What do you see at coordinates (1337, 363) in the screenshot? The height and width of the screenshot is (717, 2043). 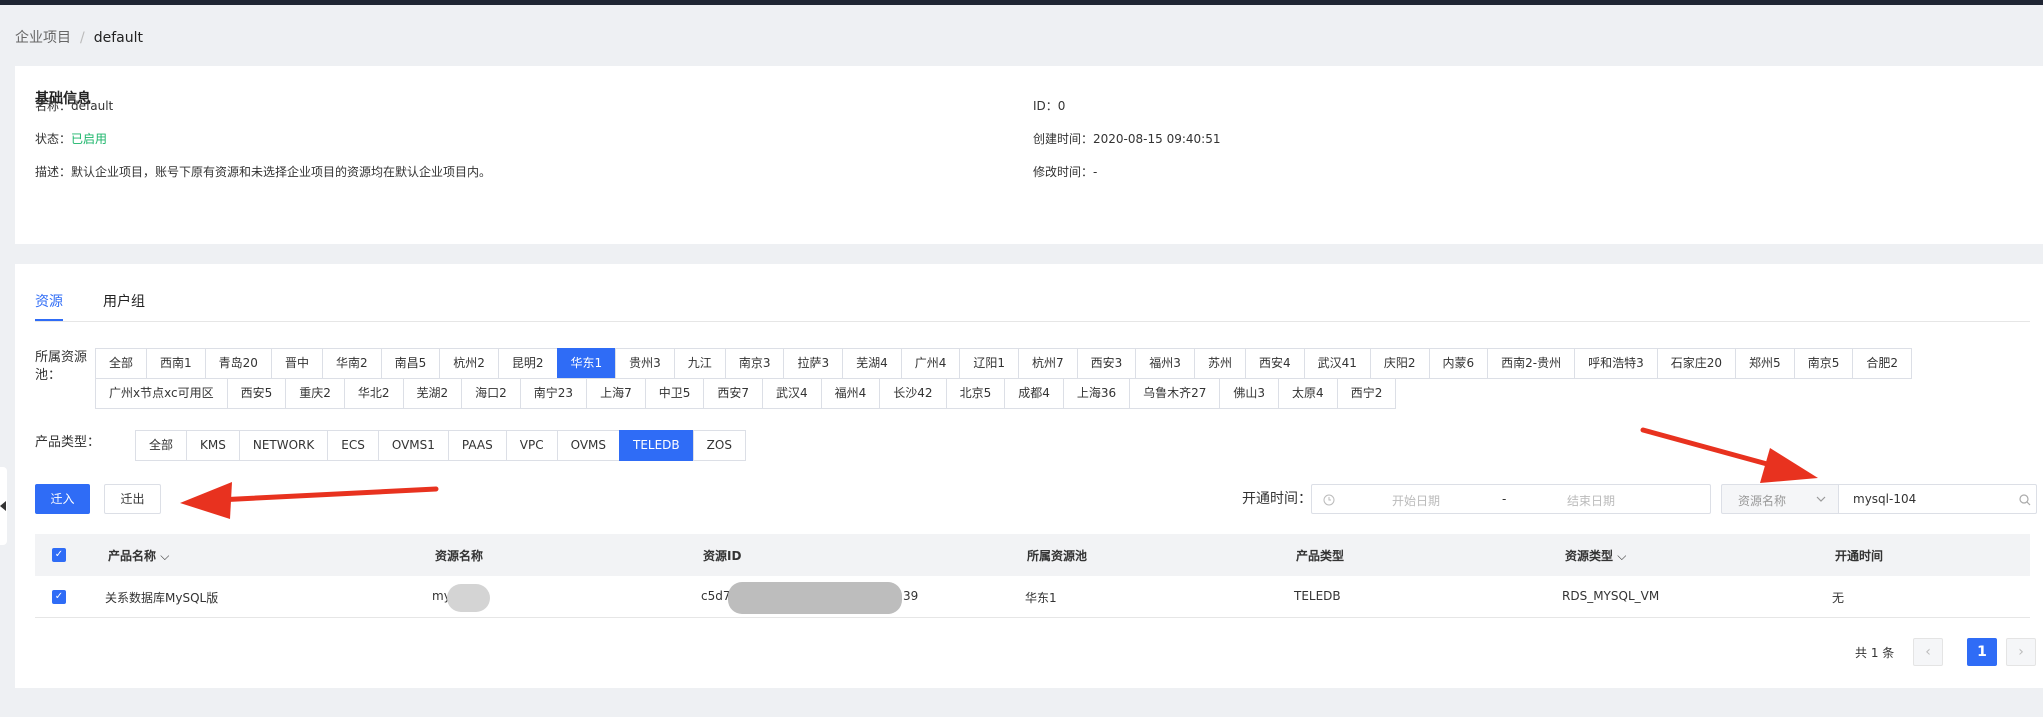 I see `pool-chip-r1-21: 武汉41` at bounding box center [1337, 363].